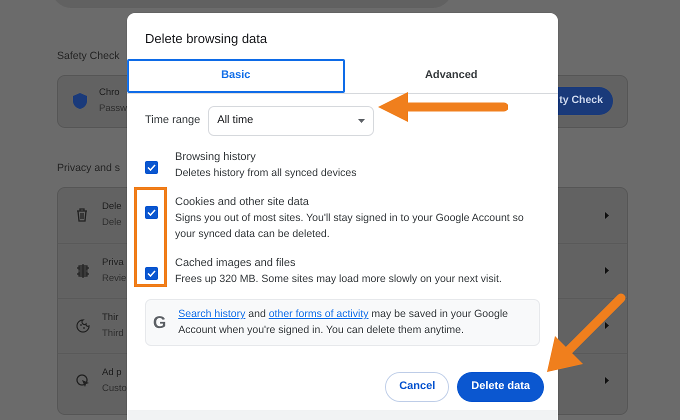 The height and width of the screenshot is (420, 680). What do you see at coordinates (80, 101) in the screenshot?
I see `shield-icon` at bounding box center [80, 101].